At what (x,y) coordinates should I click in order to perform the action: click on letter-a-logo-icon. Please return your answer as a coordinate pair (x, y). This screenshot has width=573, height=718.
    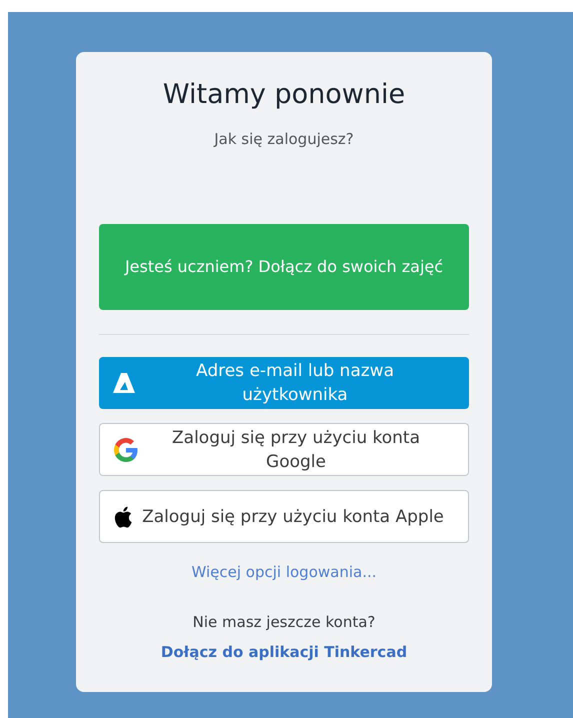
    Looking at the image, I should click on (124, 383).